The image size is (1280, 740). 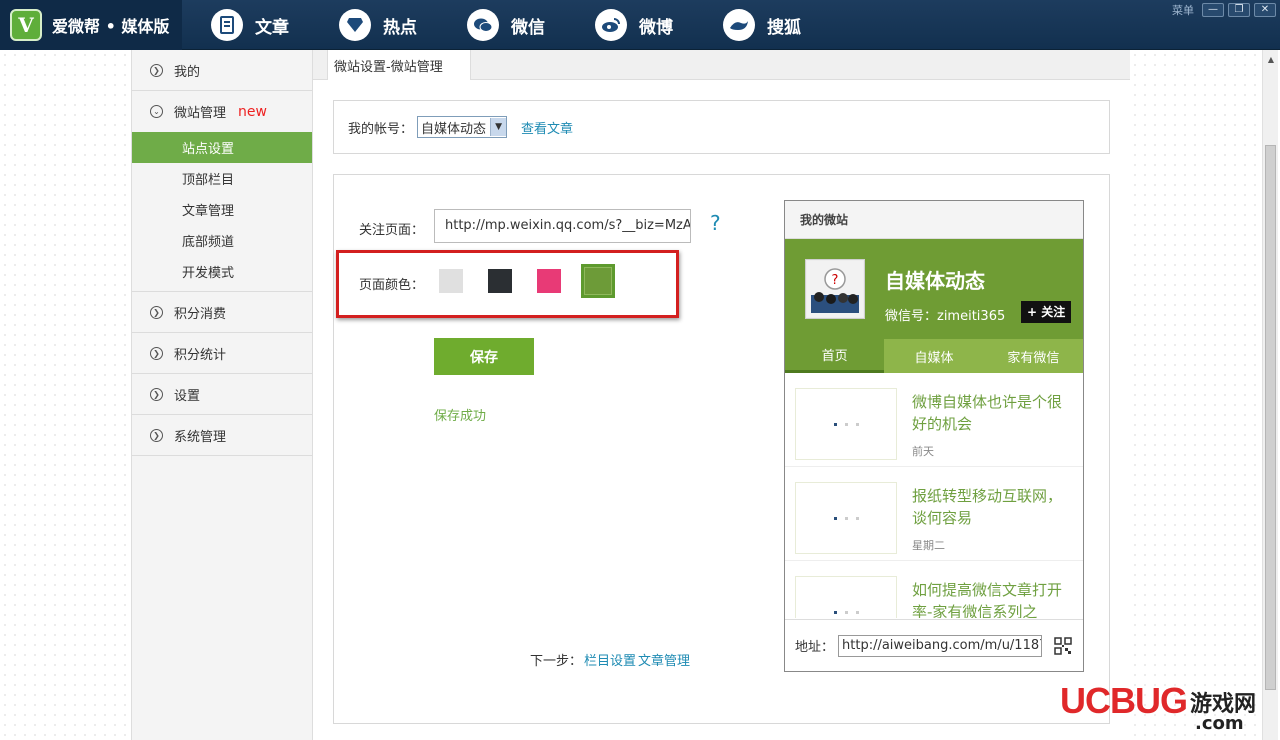 I want to click on watermark: UCBUG 游戏网 .com, so click(x=1167, y=709).